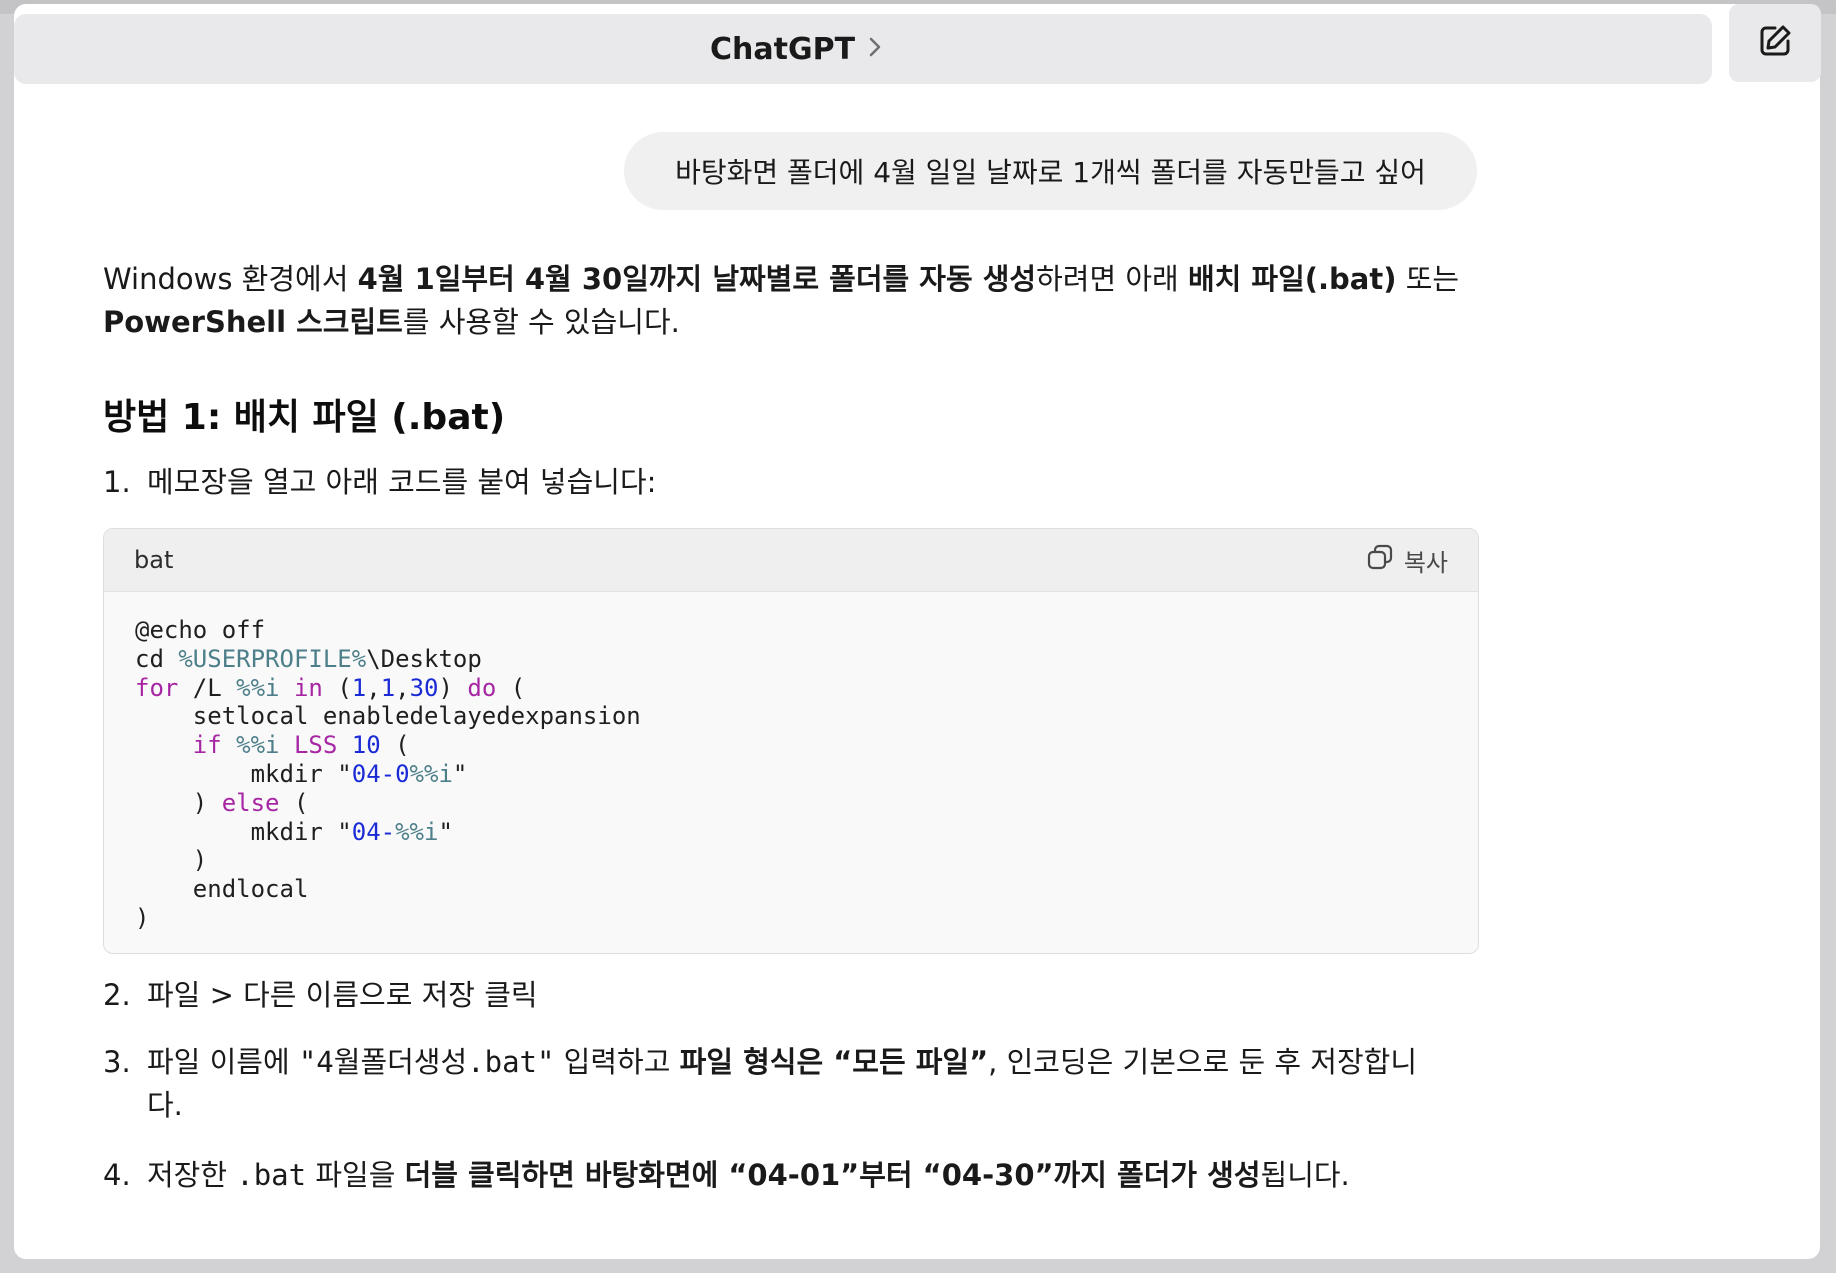 The image size is (1836, 1273). What do you see at coordinates (541, 322) in the screenshot?
I see `intro-text: 를 사용할 수 있습니다.` at bounding box center [541, 322].